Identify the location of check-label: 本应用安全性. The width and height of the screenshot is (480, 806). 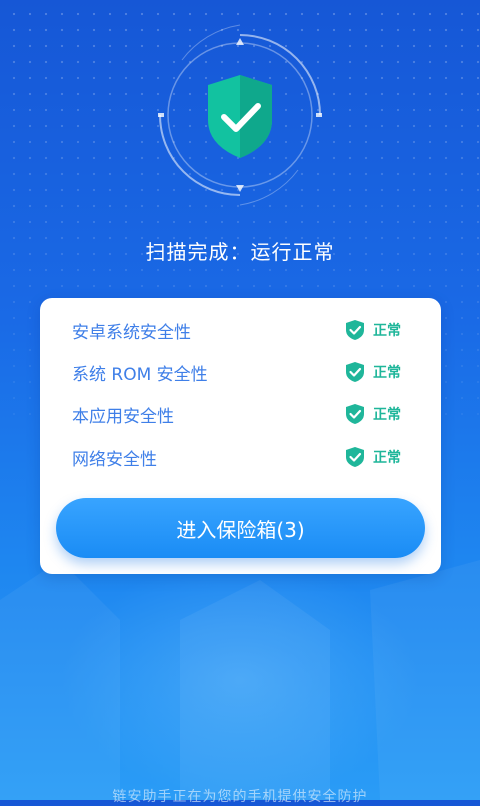
(123, 416).